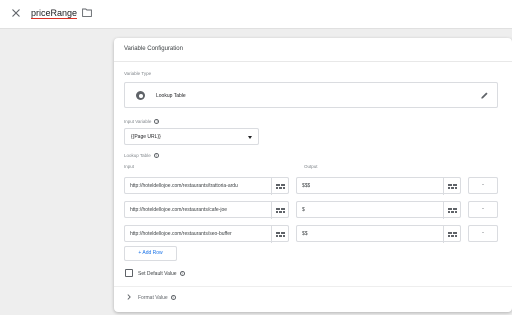 The image size is (512, 315). What do you see at coordinates (250, 137) in the screenshot?
I see `chevron-down-icon` at bounding box center [250, 137].